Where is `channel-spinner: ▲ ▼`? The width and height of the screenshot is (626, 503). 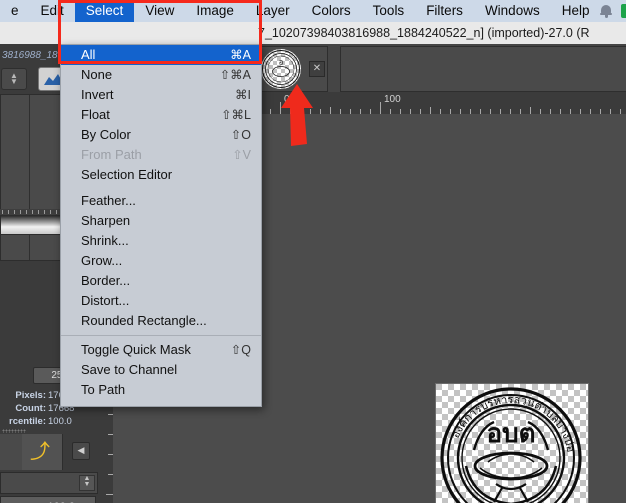
channel-spinner: ▲ ▼ is located at coordinates (14, 79).